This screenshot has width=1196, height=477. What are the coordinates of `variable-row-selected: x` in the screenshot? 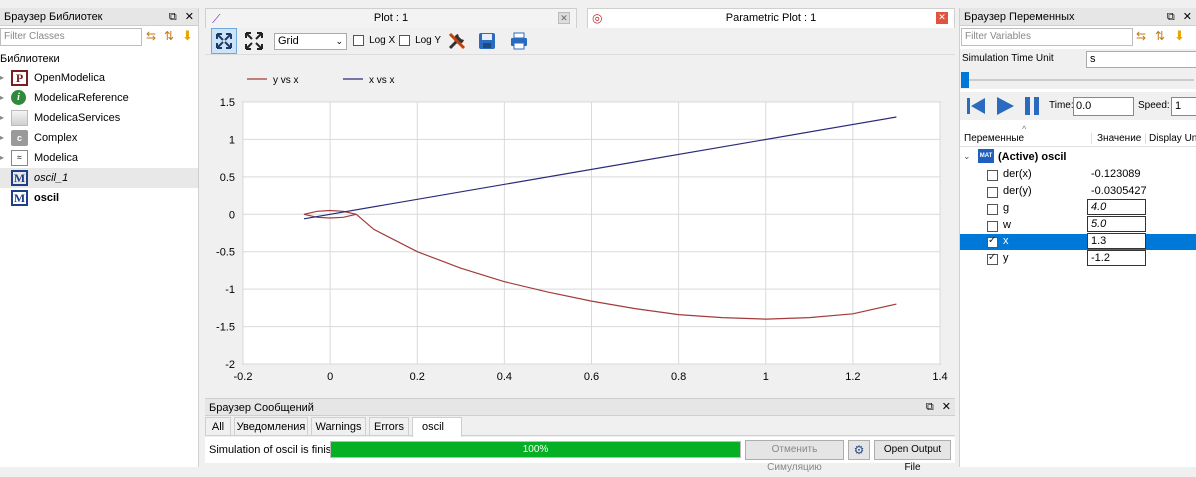 It's located at (1078, 242).